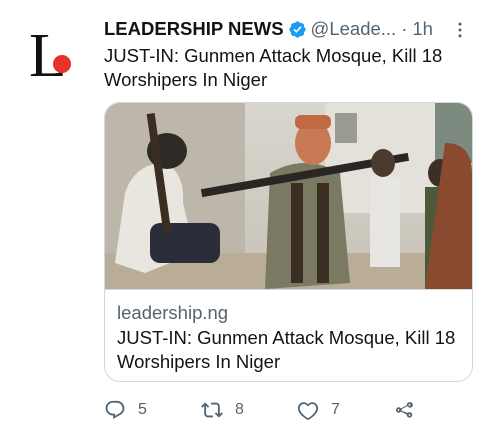 The height and width of the screenshot is (428, 490). Describe the element at coordinates (288, 289) in the screenshot. I see `card-divider` at that location.